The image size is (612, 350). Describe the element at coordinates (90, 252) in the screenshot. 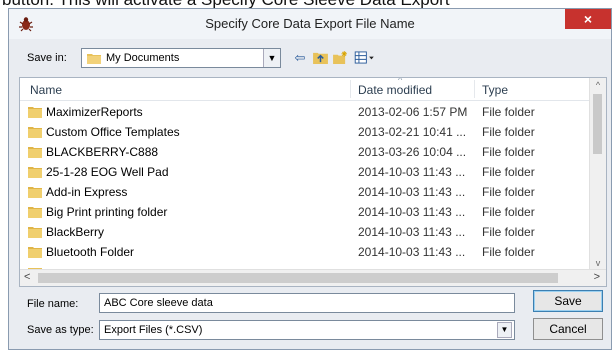

I see `file-name: Bluetooth Folder` at that location.